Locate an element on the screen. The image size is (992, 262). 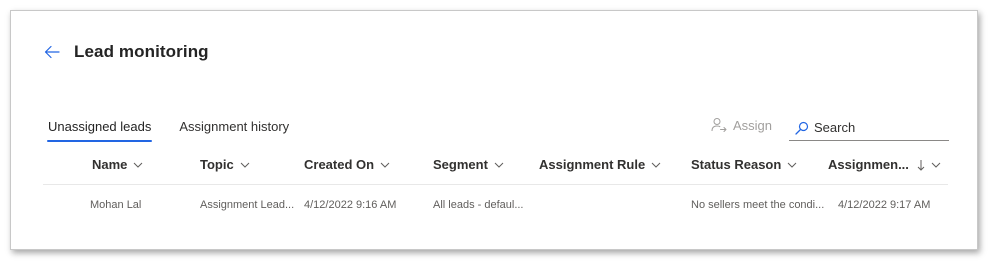
tab-assignment-history: Assignment history is located at coordinates (234, 130).